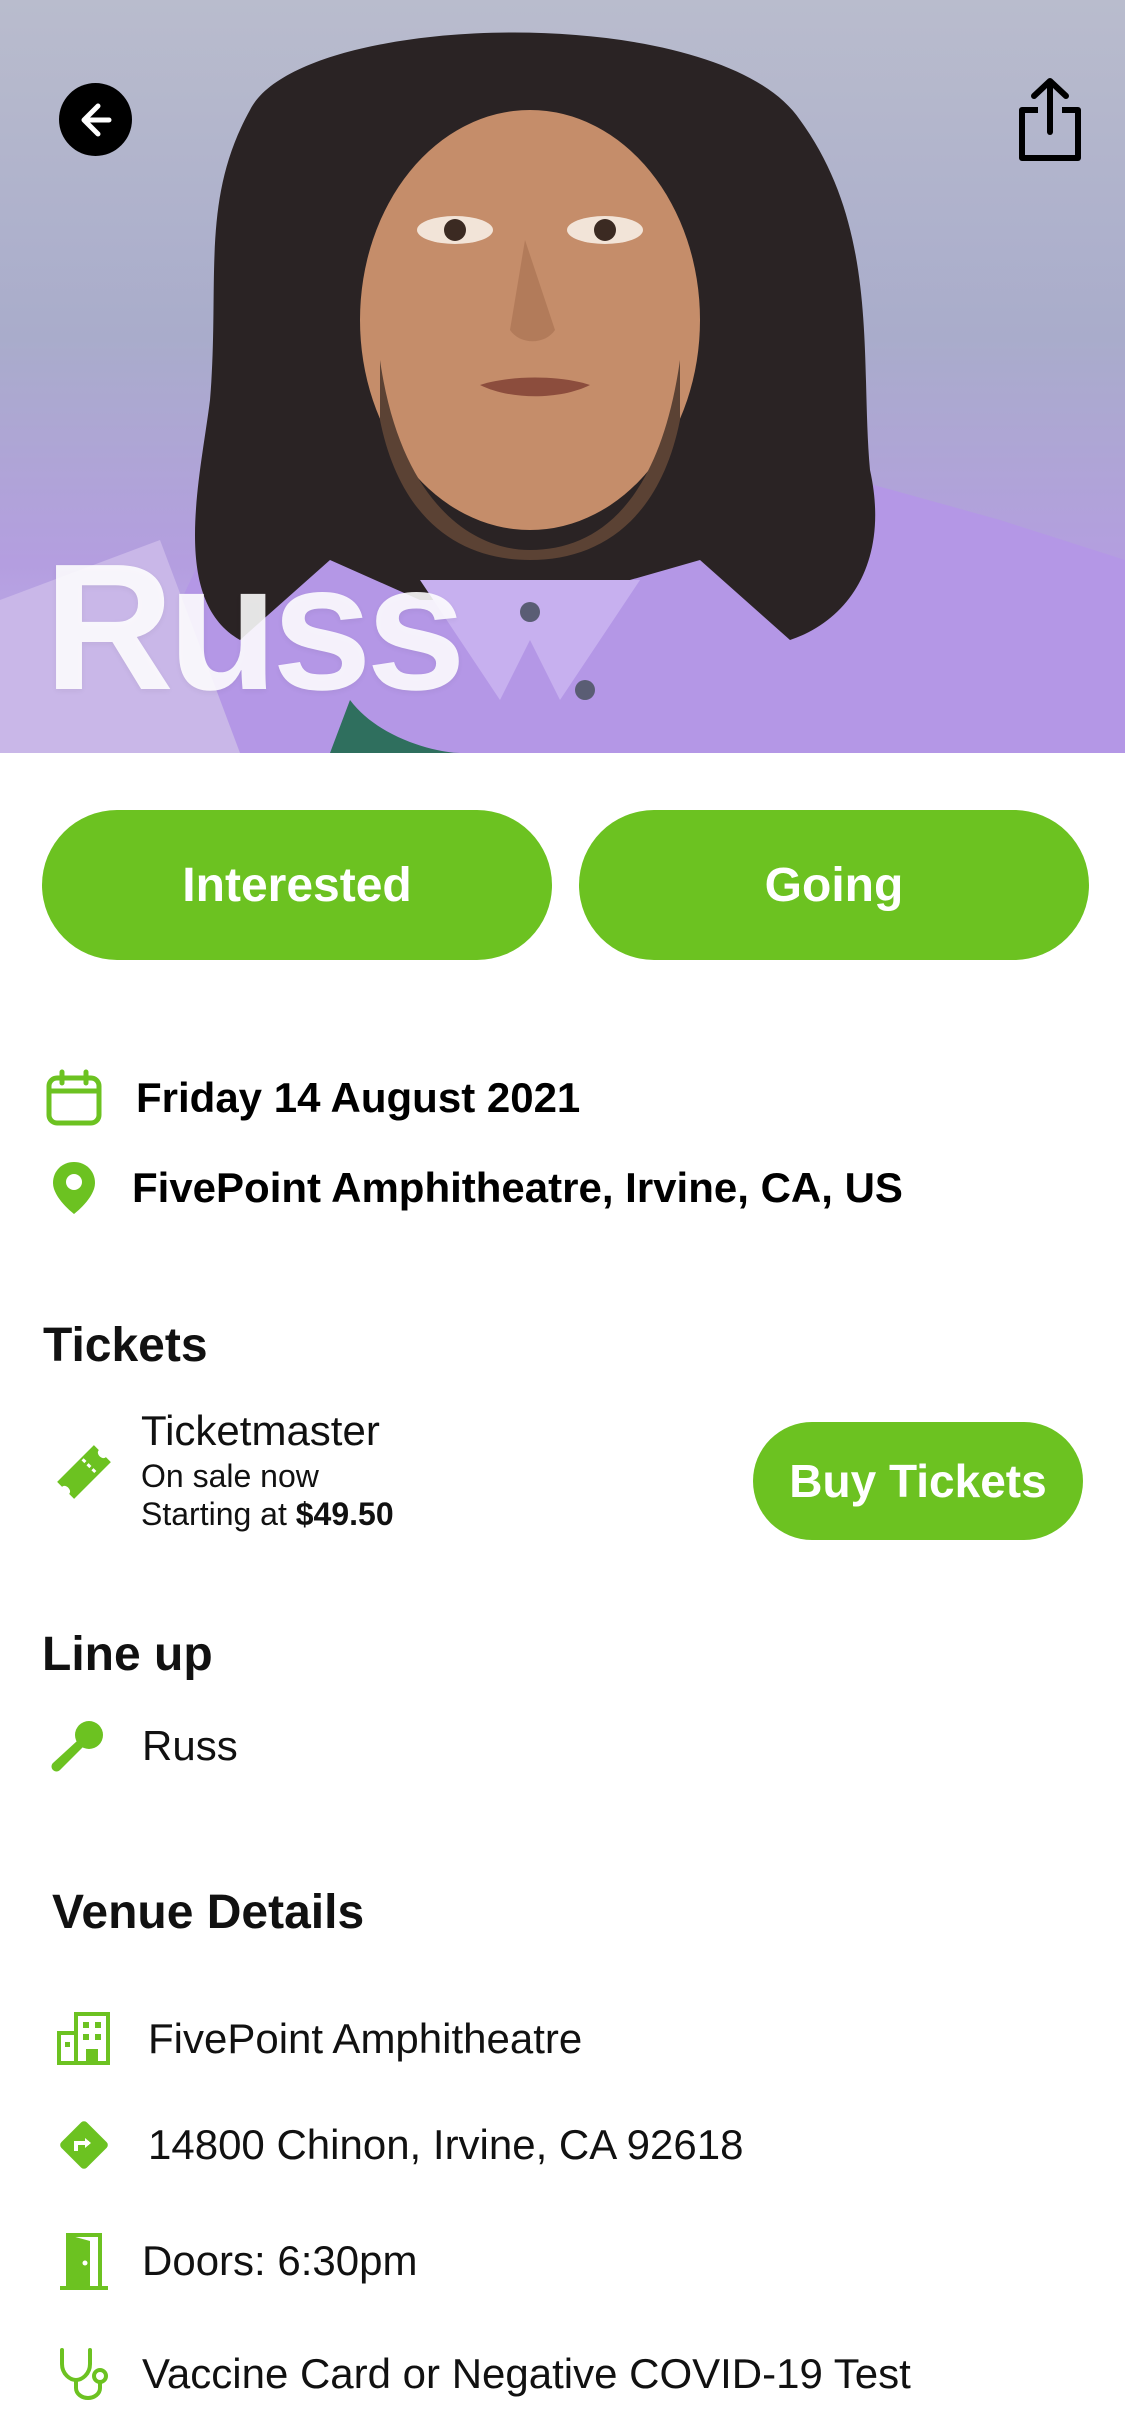  Describe the element at coordinates (255, 627) in the screenshot. I see `artist-title: Russ` at that location.